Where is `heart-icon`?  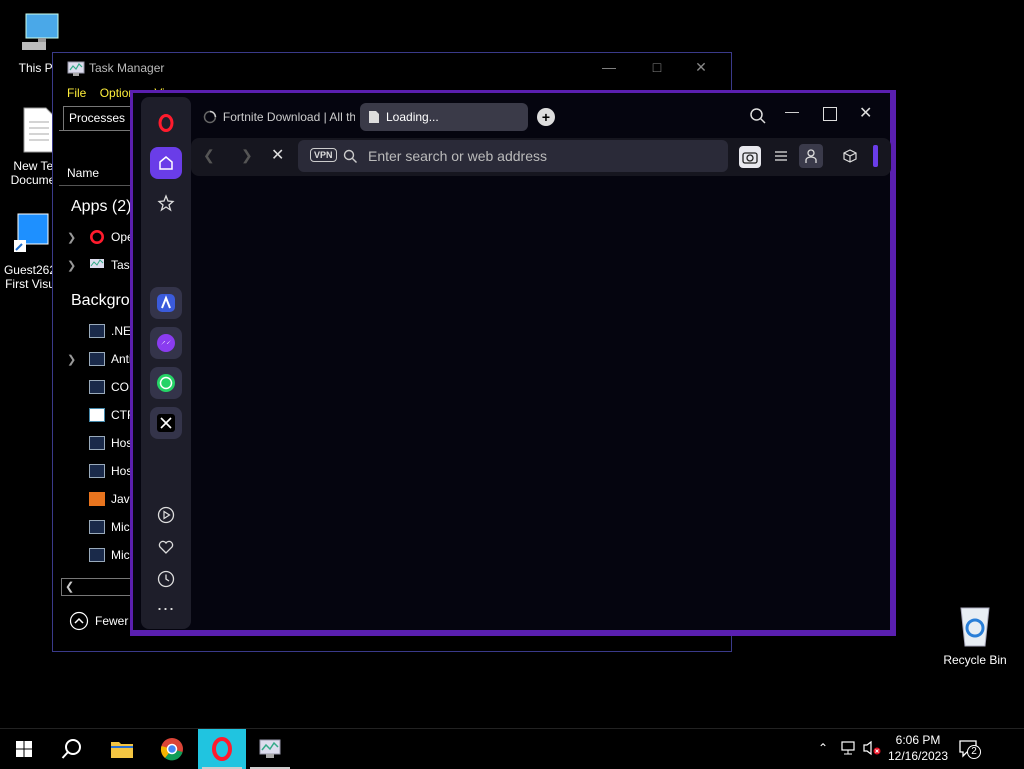
heart-icon is located at coordinates (166, 547).